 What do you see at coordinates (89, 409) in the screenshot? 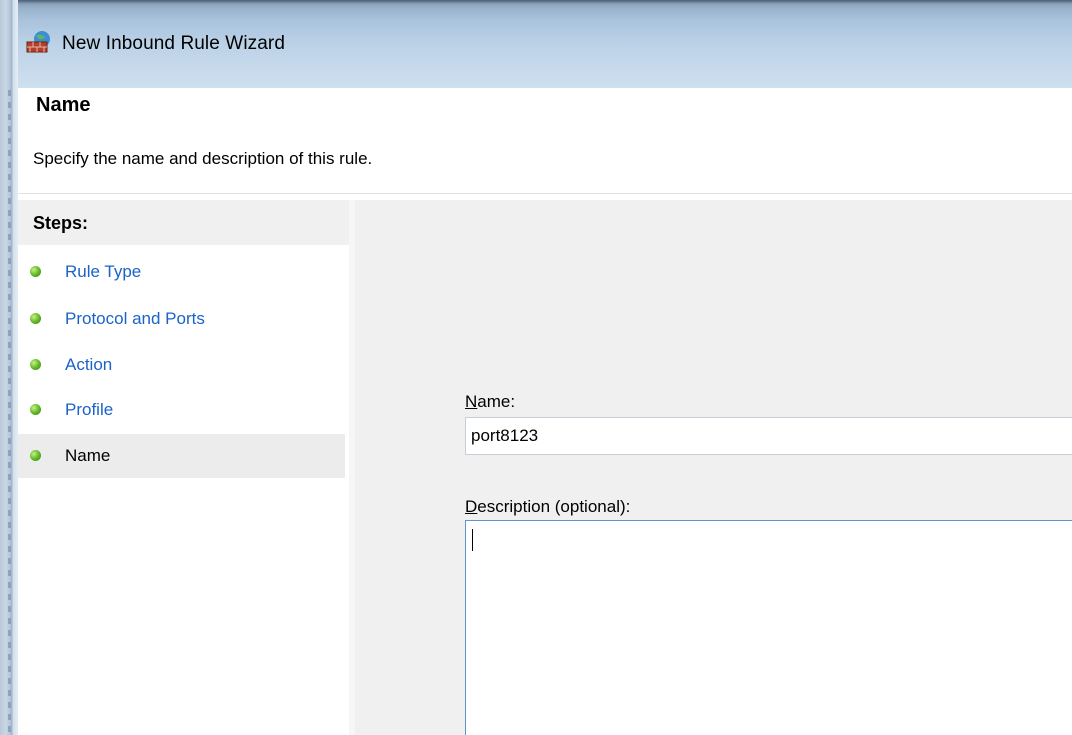
I see `step-label: Profile` at bounding box center [89, 409].